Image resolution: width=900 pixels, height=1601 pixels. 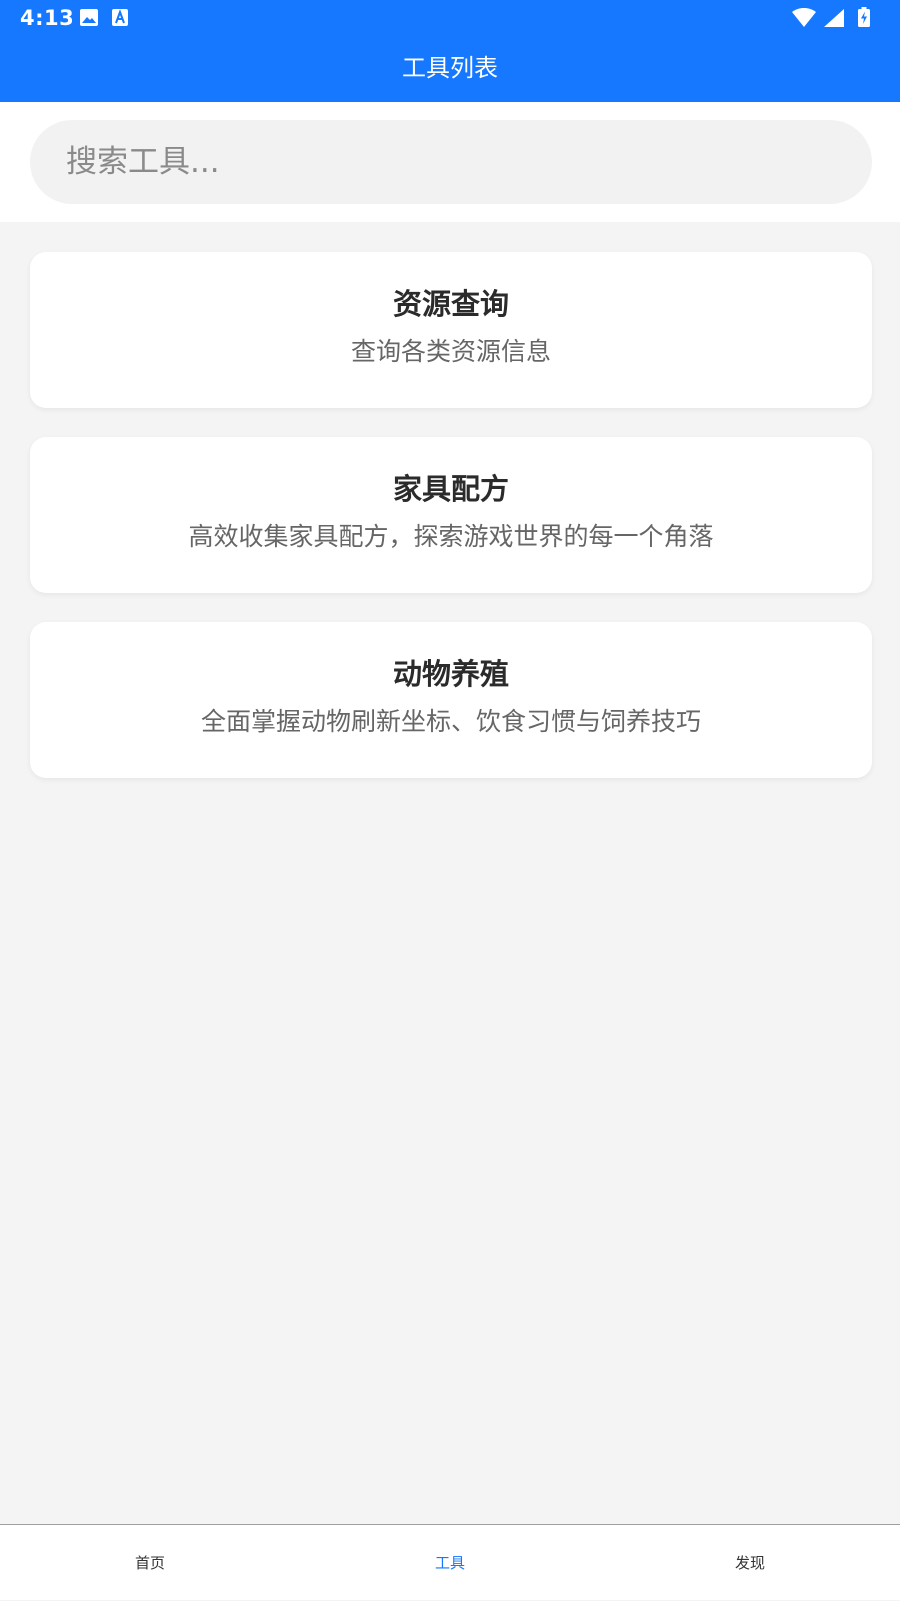 I want to click on nav-item-tools: 工具, so click(x=450, y=1563).